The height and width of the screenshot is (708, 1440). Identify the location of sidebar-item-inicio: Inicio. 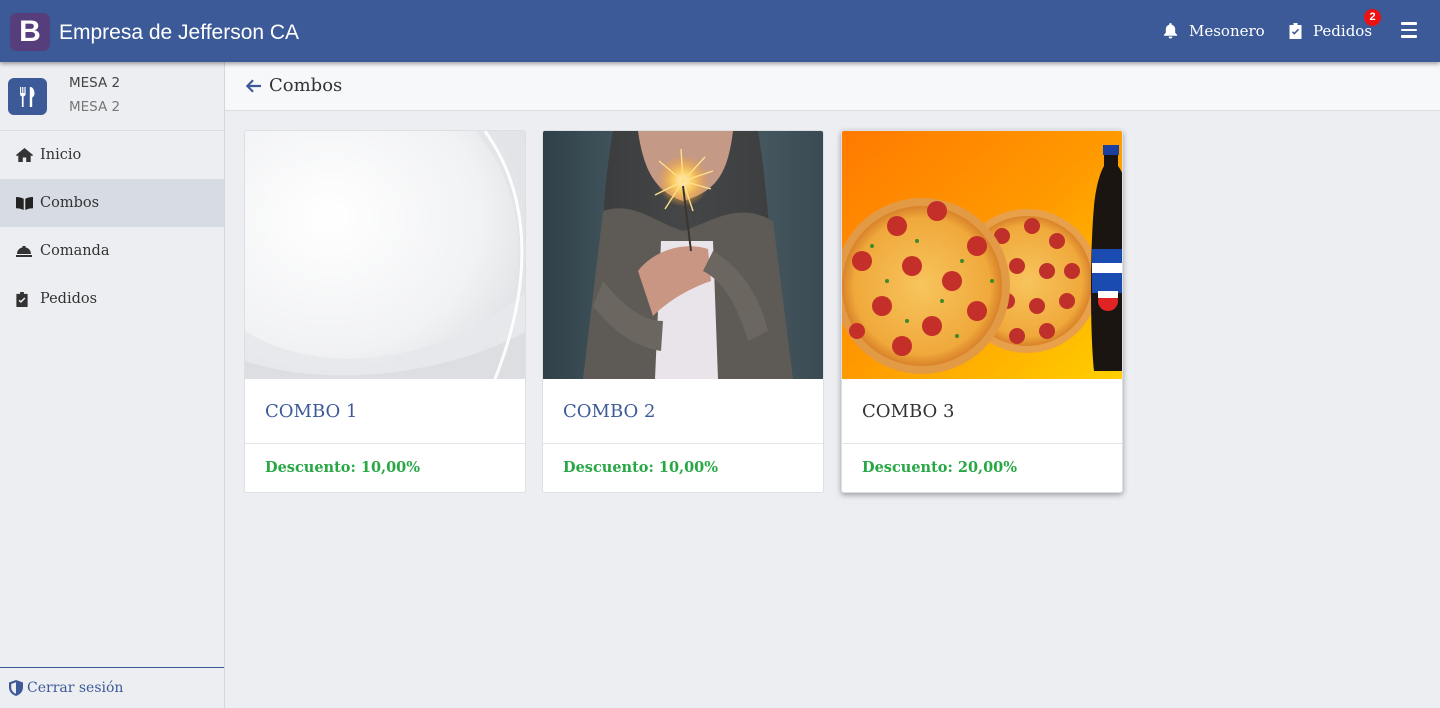
(112, 155).